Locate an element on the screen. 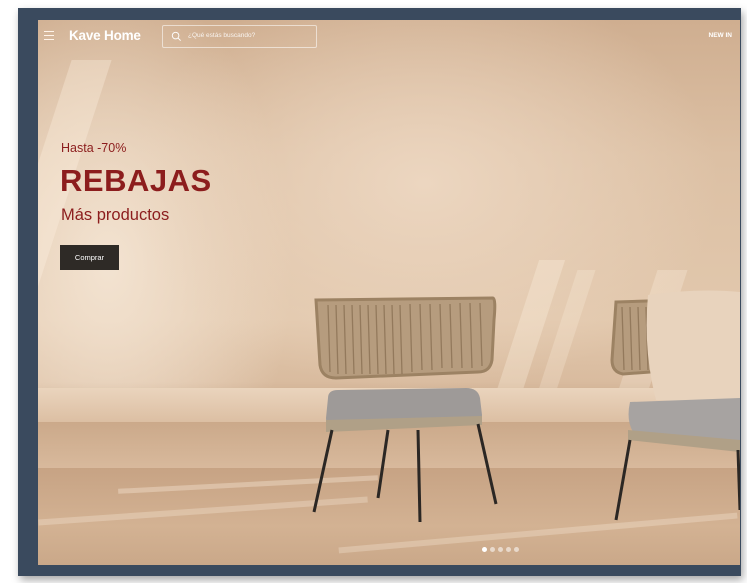  shop-now-button: Comprar is located at coordinates (89, 257).